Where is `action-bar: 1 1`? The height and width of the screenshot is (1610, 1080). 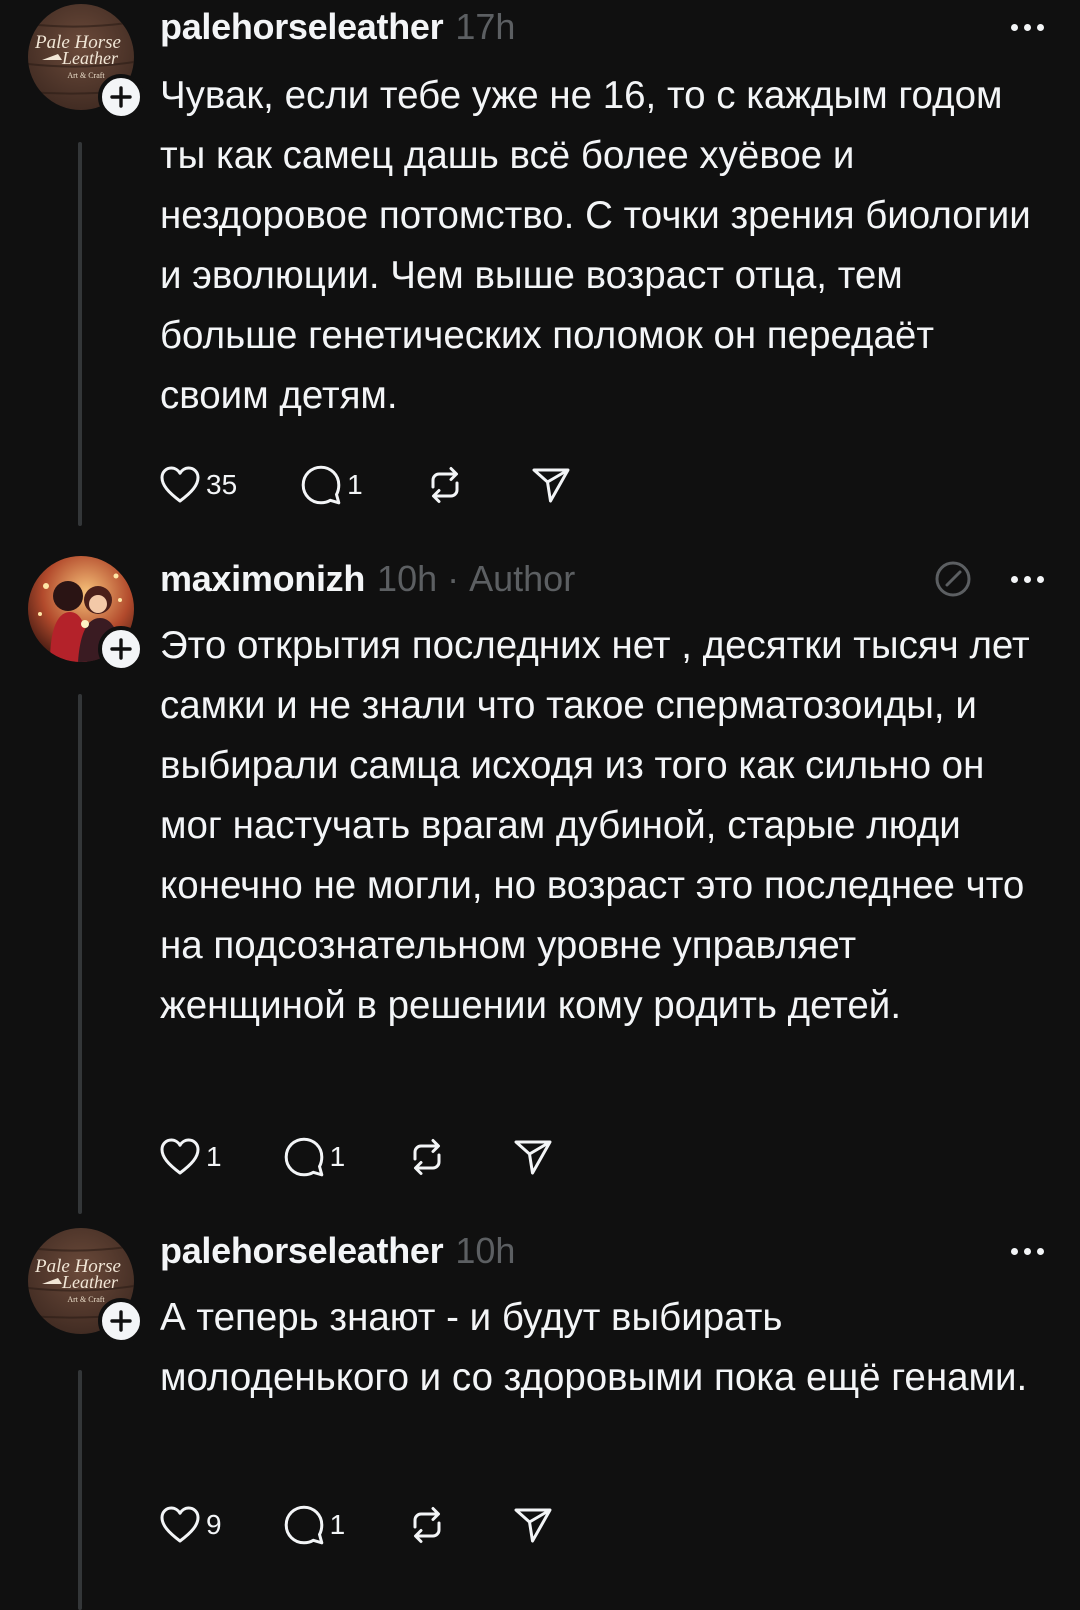
action-bar: 1 1 is located at coordinates (356, 1157).